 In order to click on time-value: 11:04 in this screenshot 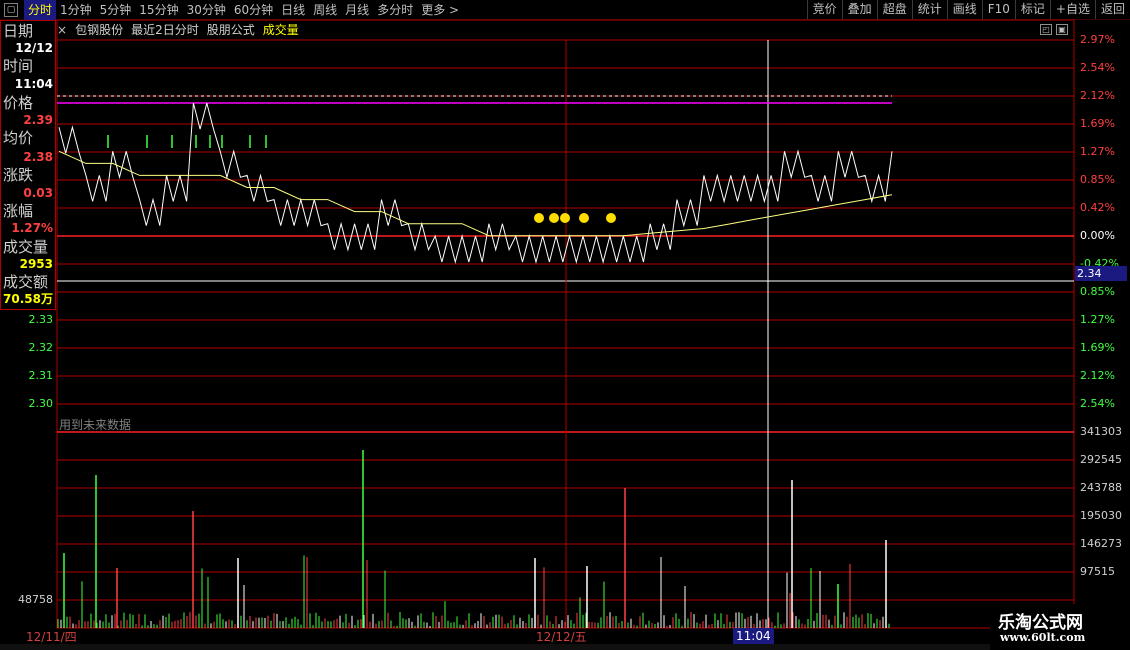, I will do `click(33, 84)`.